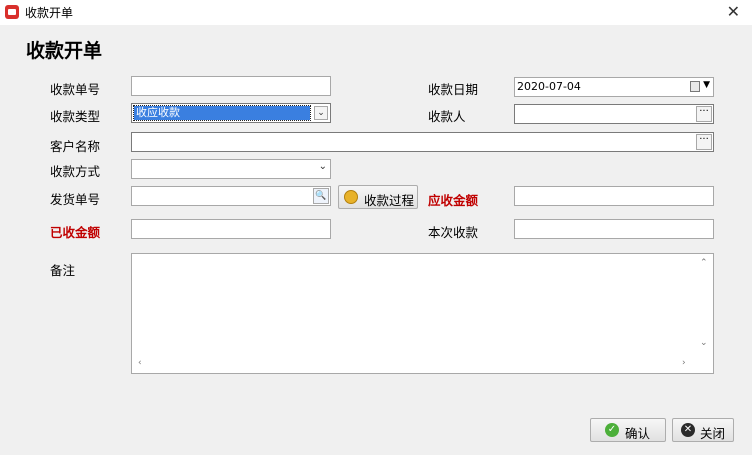 Image resolution: width=752 pixels, height=455 pixels. What do you see at coordinates (422, 364) in the screenshot?
I see `horizontal-scrollbar: ‹ ›` at bounding box center [422, 364].